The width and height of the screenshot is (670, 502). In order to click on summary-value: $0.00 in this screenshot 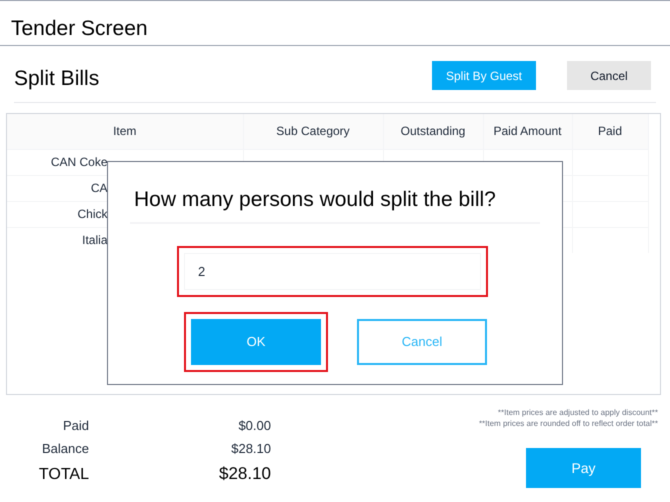, I will do `click(254, 426)`.